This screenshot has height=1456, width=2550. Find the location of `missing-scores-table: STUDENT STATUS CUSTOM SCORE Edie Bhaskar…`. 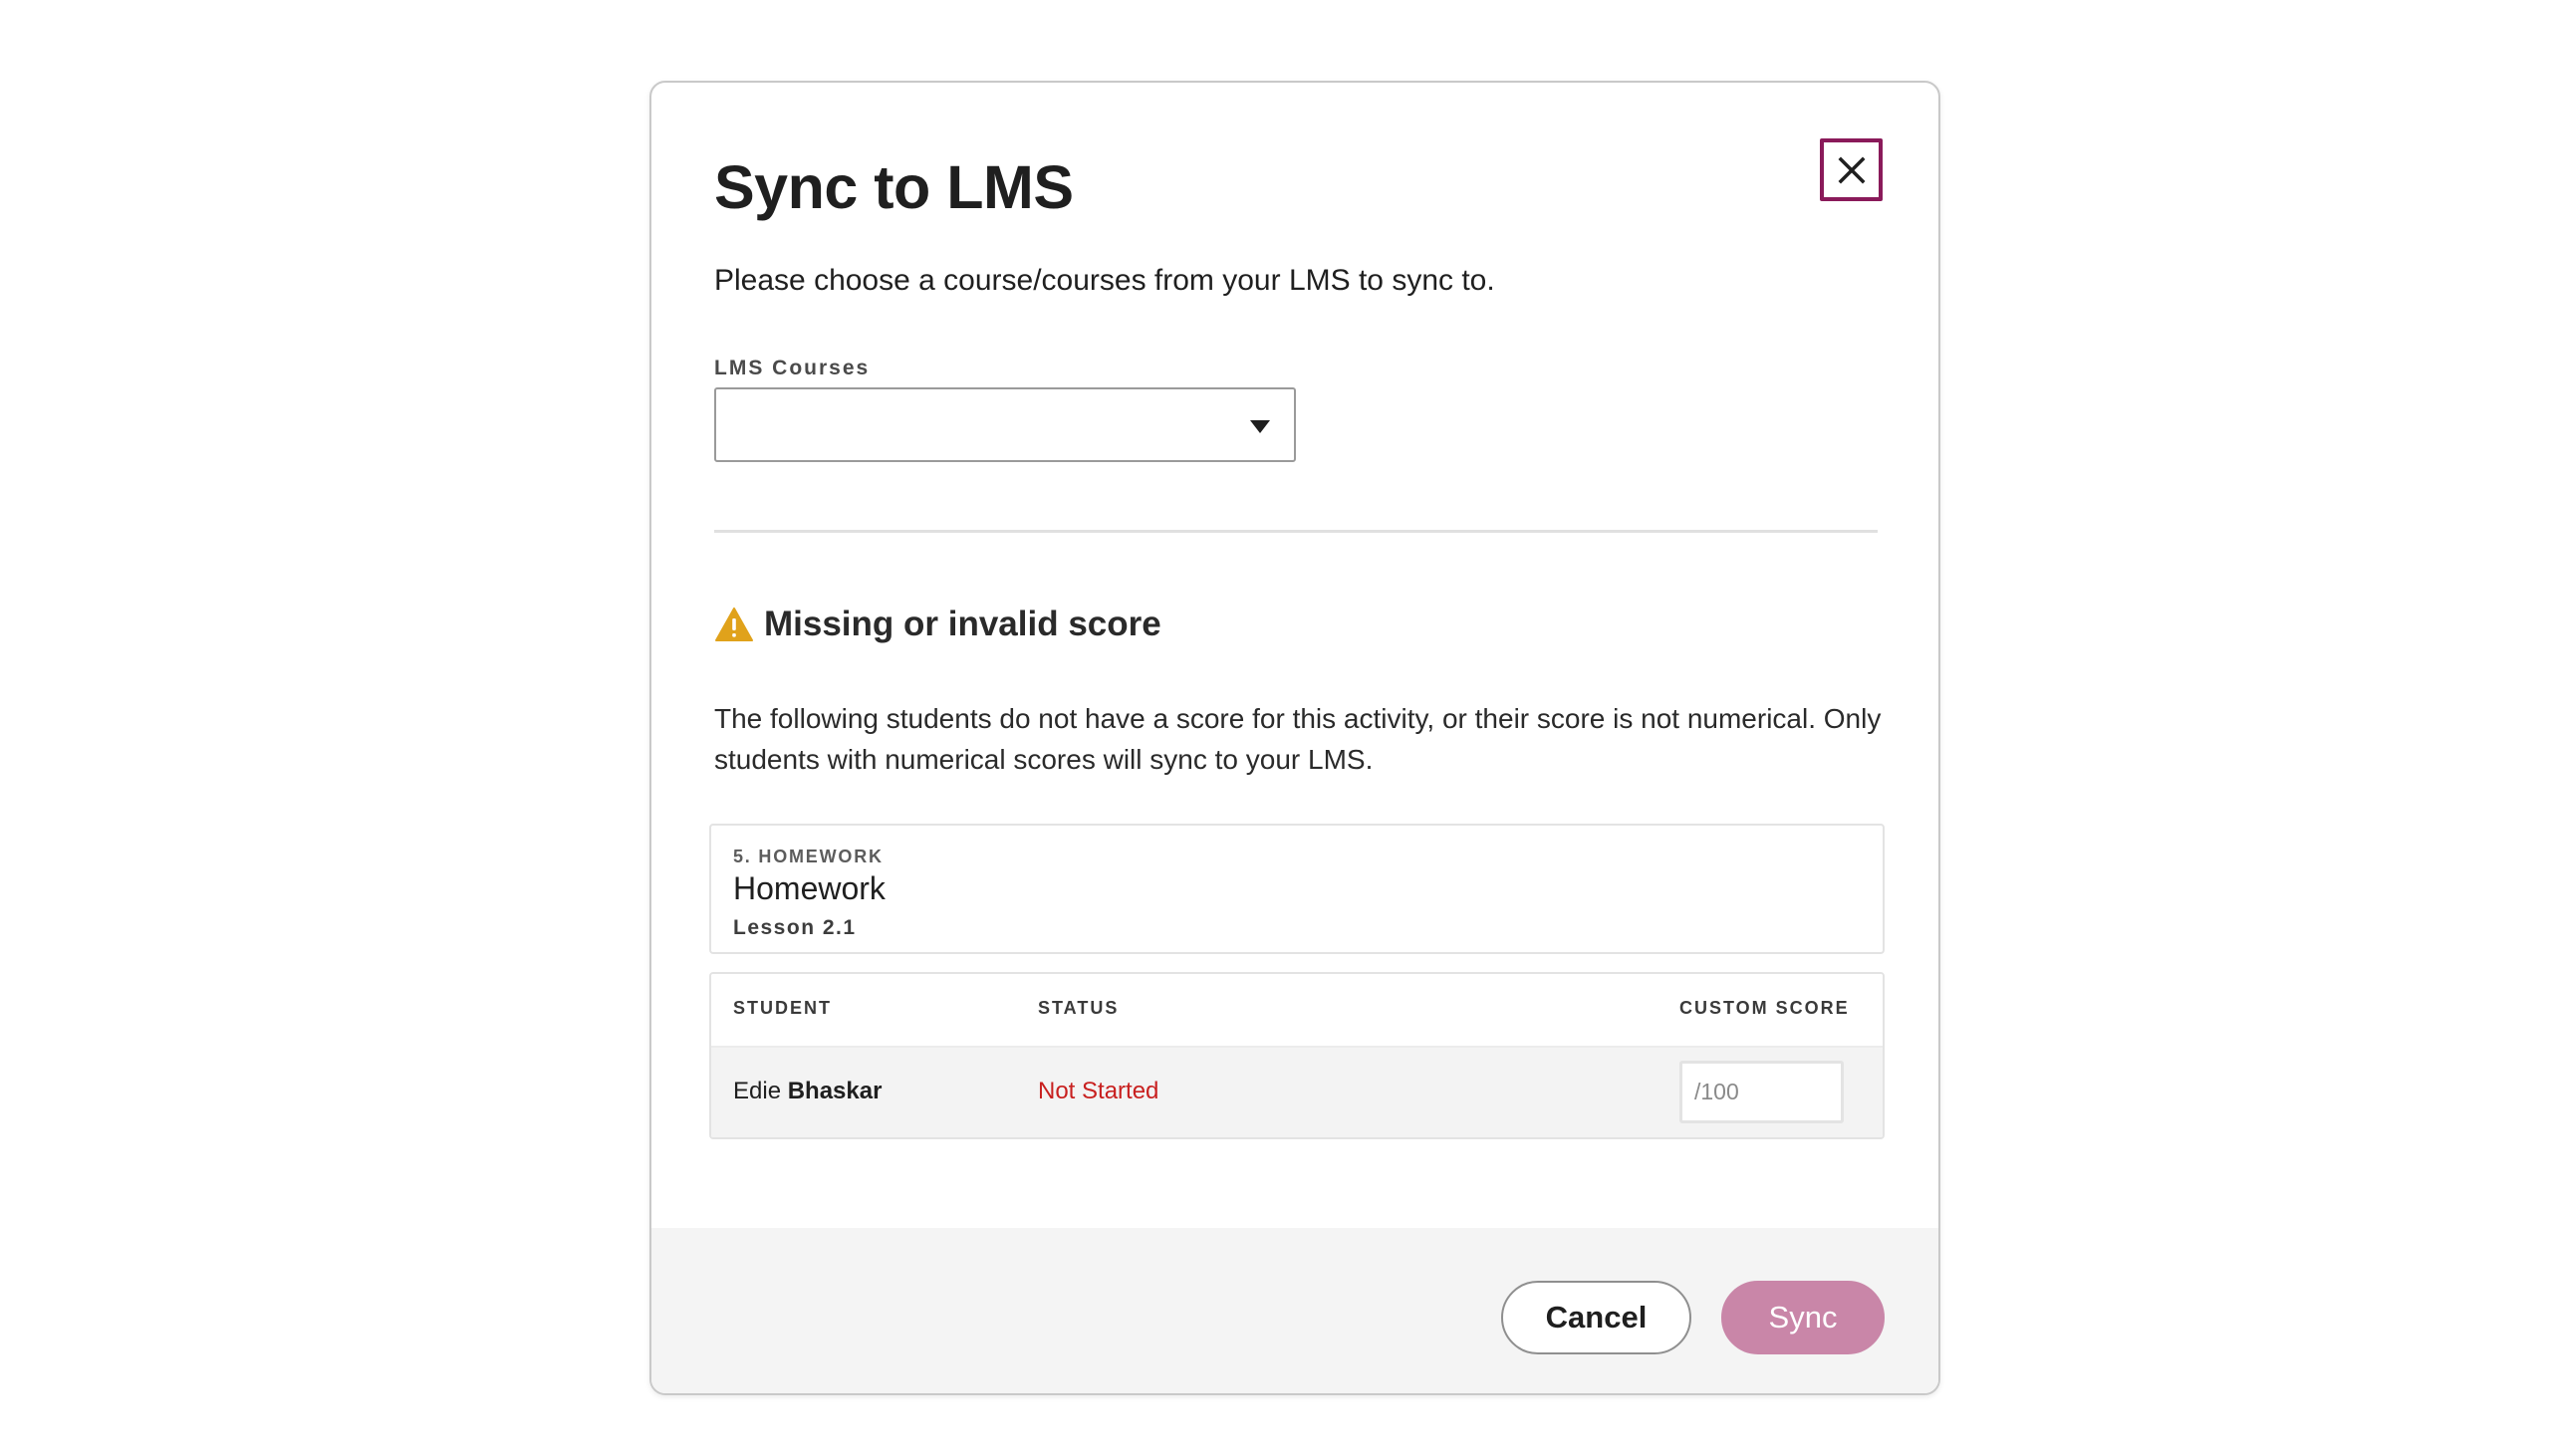

missing-scores-table: STUDENT STATUS CUSTOM SCORE Edie Bhaskar… is located at coordinates (1297, 1055).